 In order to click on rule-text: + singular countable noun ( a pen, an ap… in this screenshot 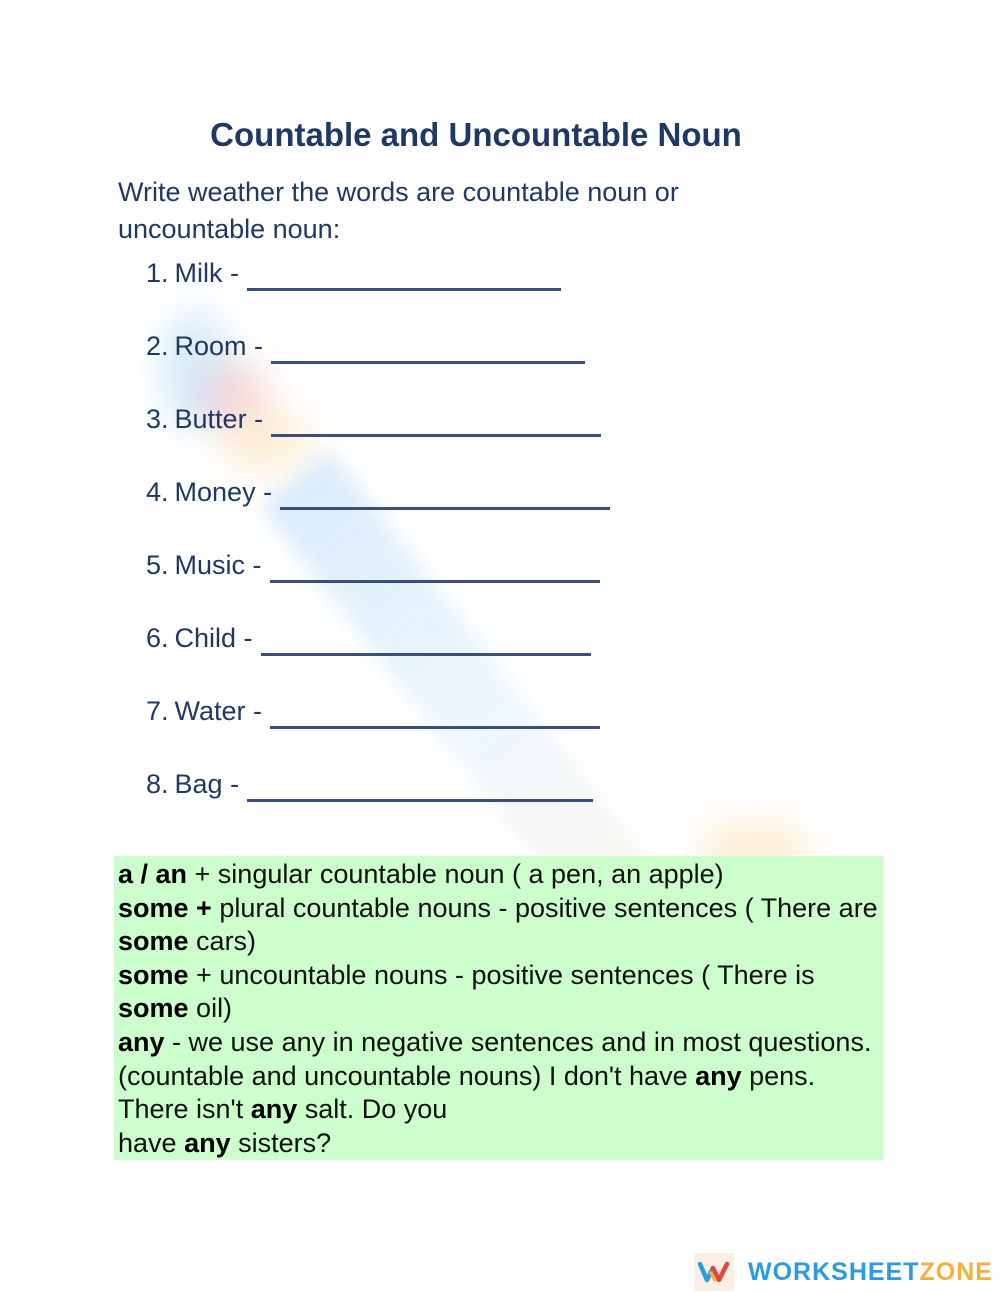, I will do `click(455, 874)`.